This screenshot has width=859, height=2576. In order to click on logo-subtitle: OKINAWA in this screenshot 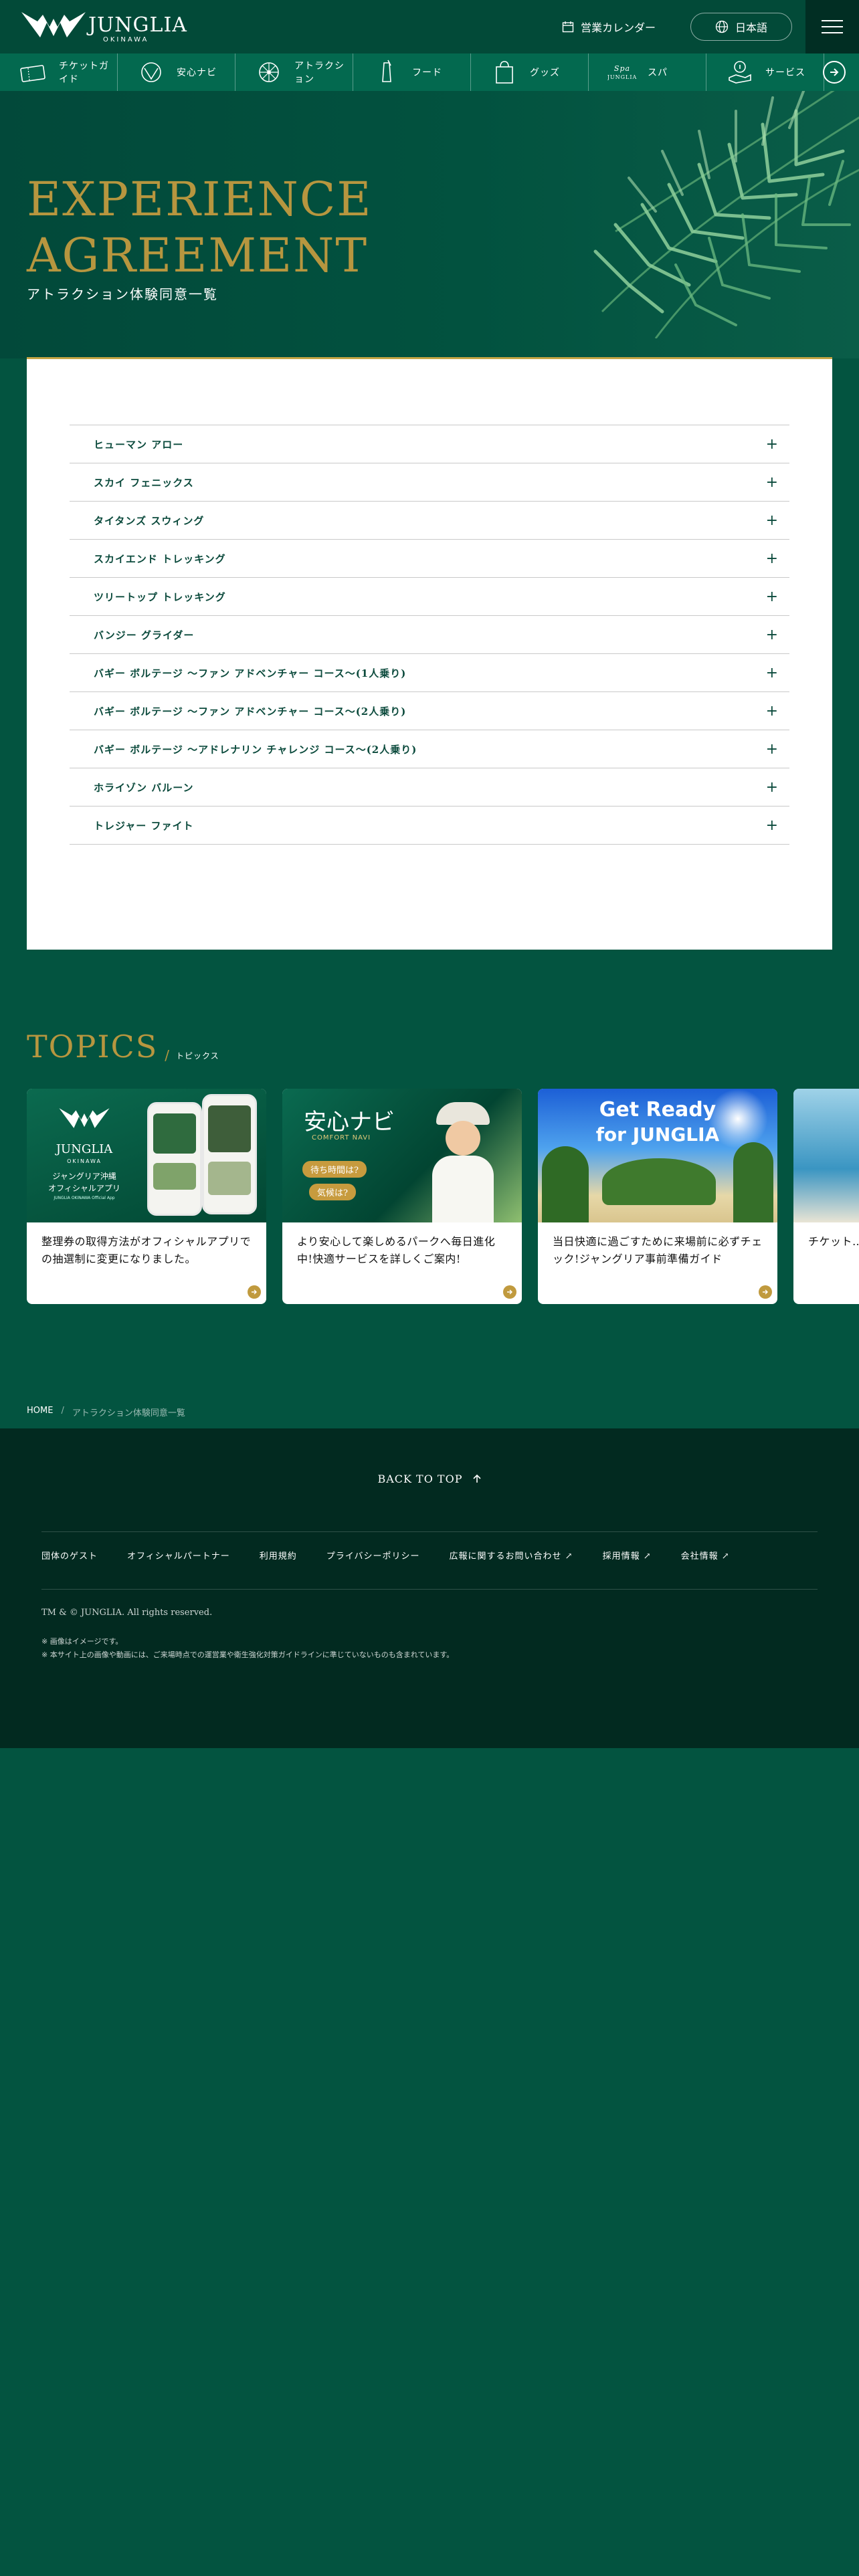, I will do `click(126, 40)`.